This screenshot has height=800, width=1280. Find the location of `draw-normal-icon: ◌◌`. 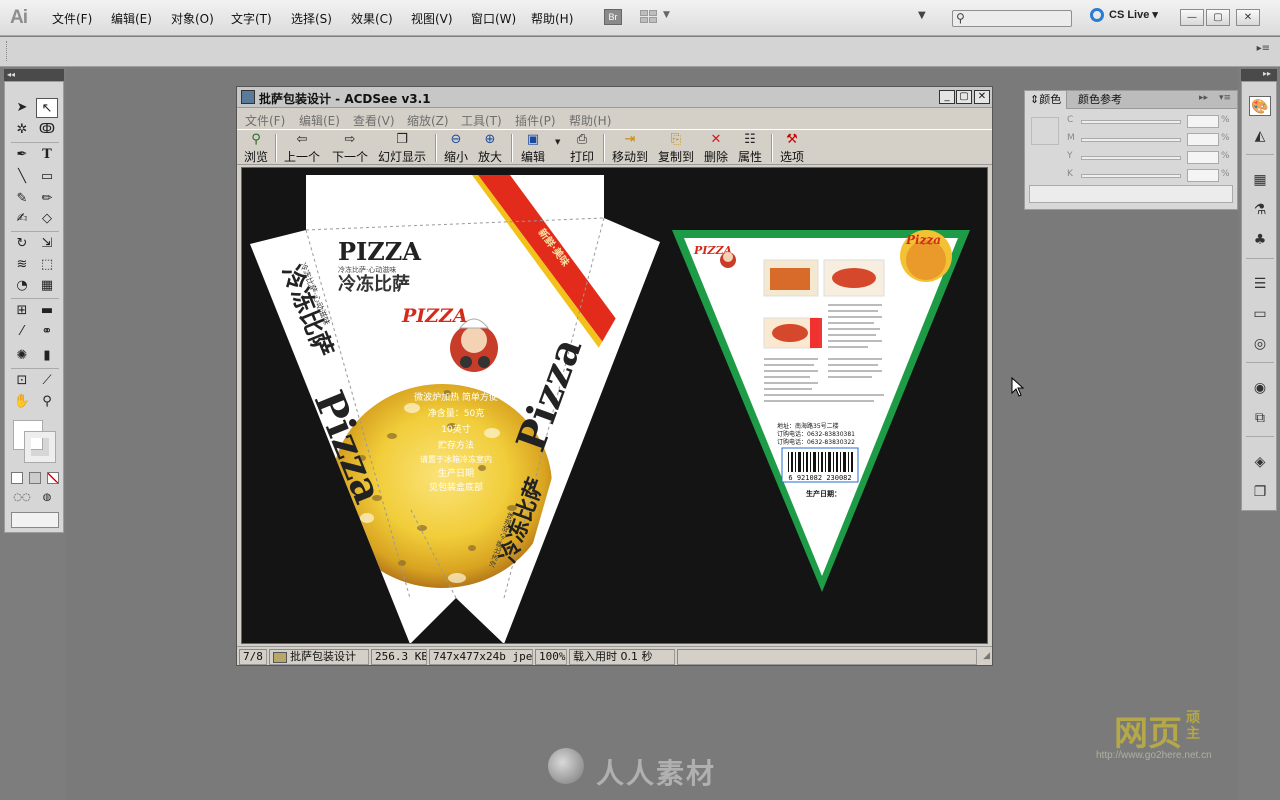

draw-normal-icon: ◌◌ is located at coordinates (22, 498).